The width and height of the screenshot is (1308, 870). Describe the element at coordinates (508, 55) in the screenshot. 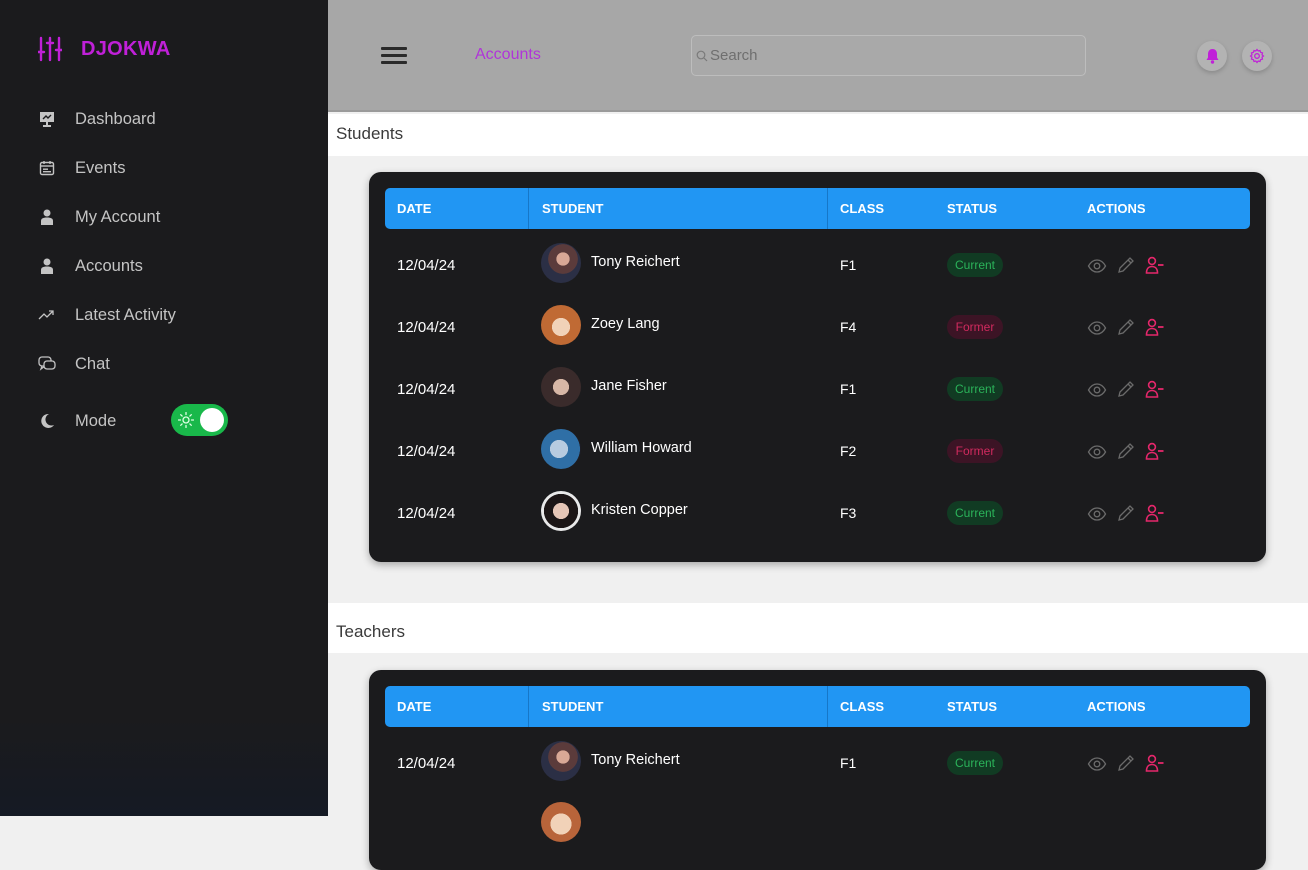

I see `breadcrumb: Accounts` at that location.